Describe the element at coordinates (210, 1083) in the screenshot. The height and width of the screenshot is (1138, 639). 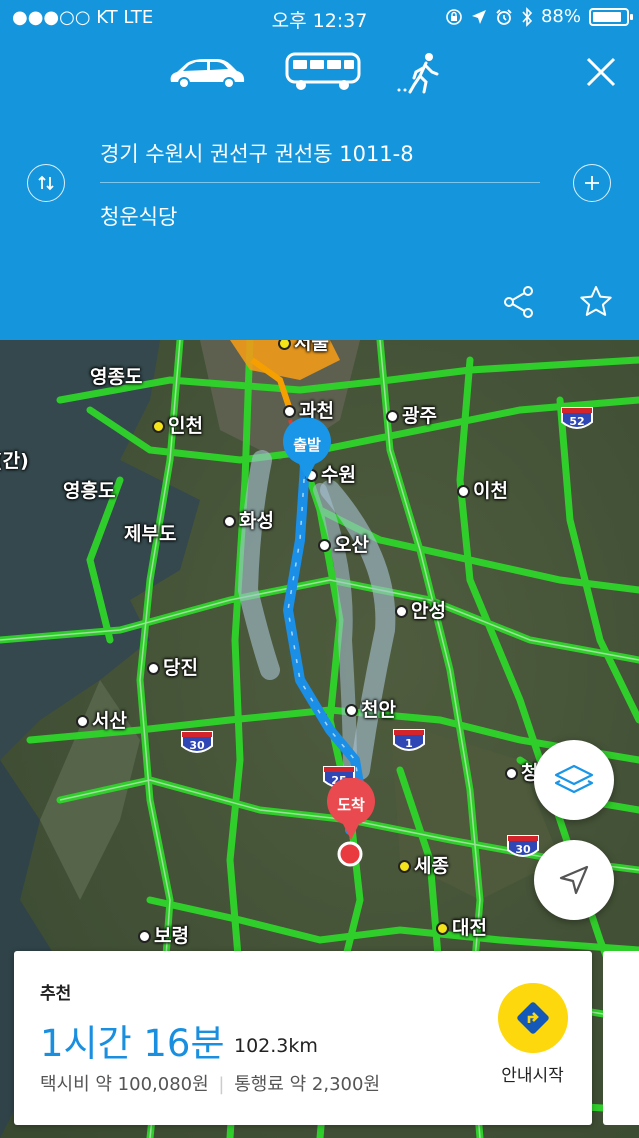
I see `fare-info: 택시비 약 100,080원 | 통행료 약 2,300원` at that location.